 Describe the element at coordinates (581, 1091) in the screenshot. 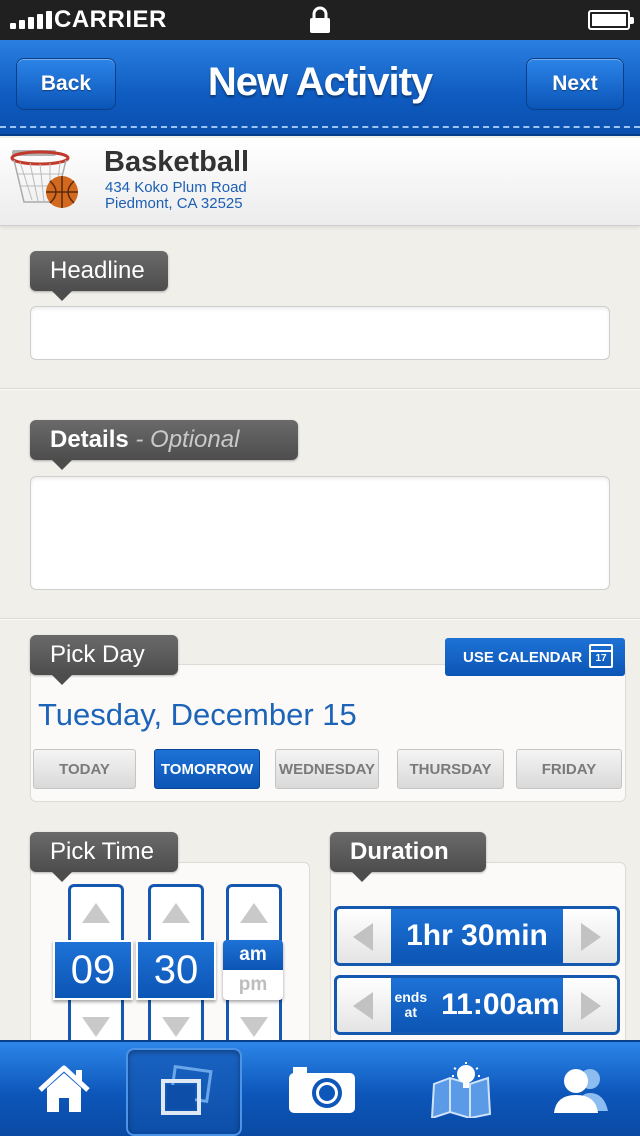

I see `people-icon` at that location.